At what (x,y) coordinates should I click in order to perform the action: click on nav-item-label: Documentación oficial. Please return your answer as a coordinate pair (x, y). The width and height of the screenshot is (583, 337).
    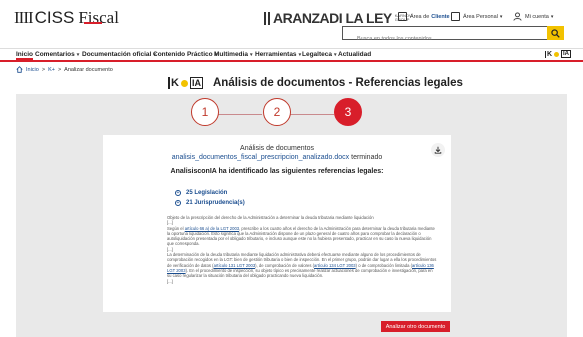
    Looking at the image, I should click on (117, 54).